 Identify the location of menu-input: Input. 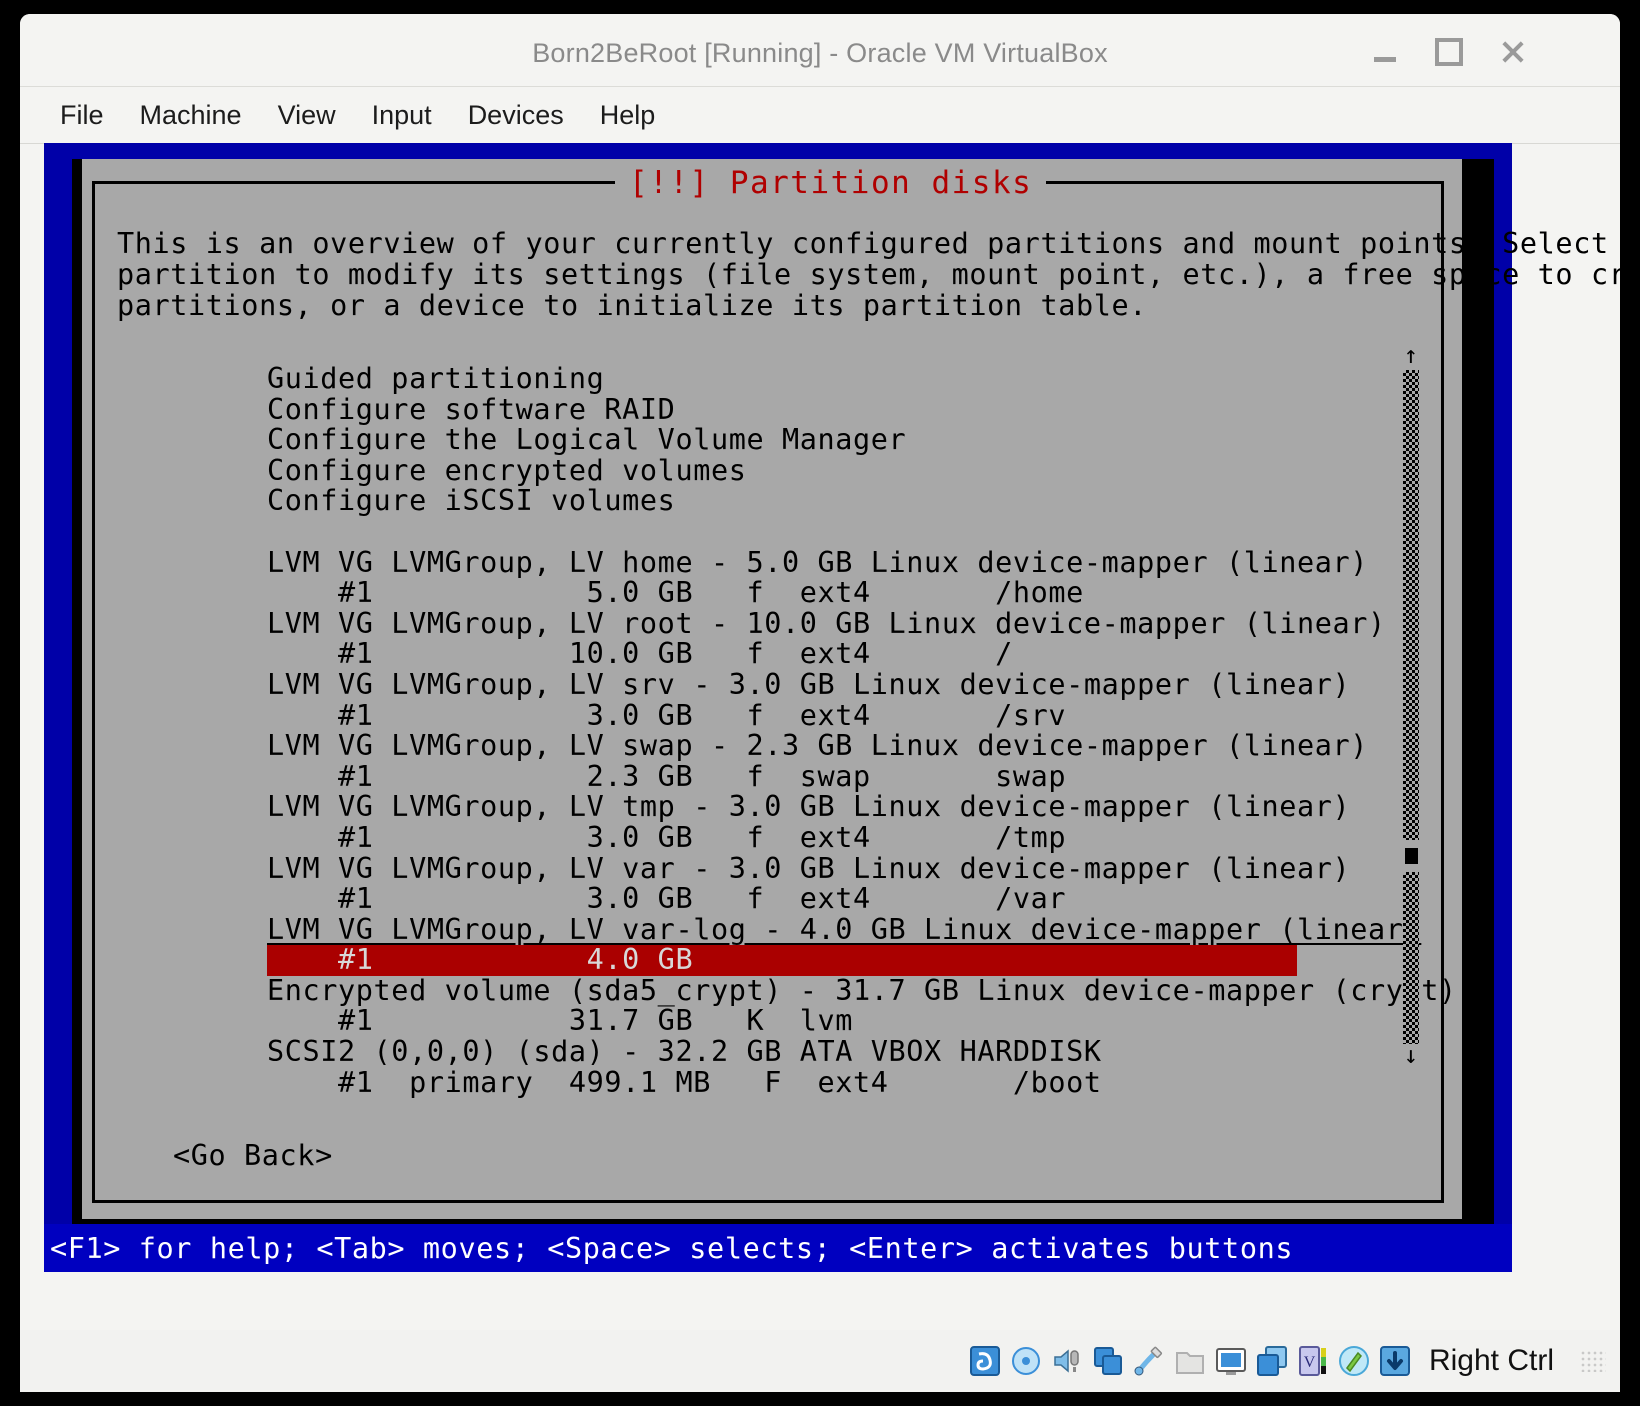
(402, 115).